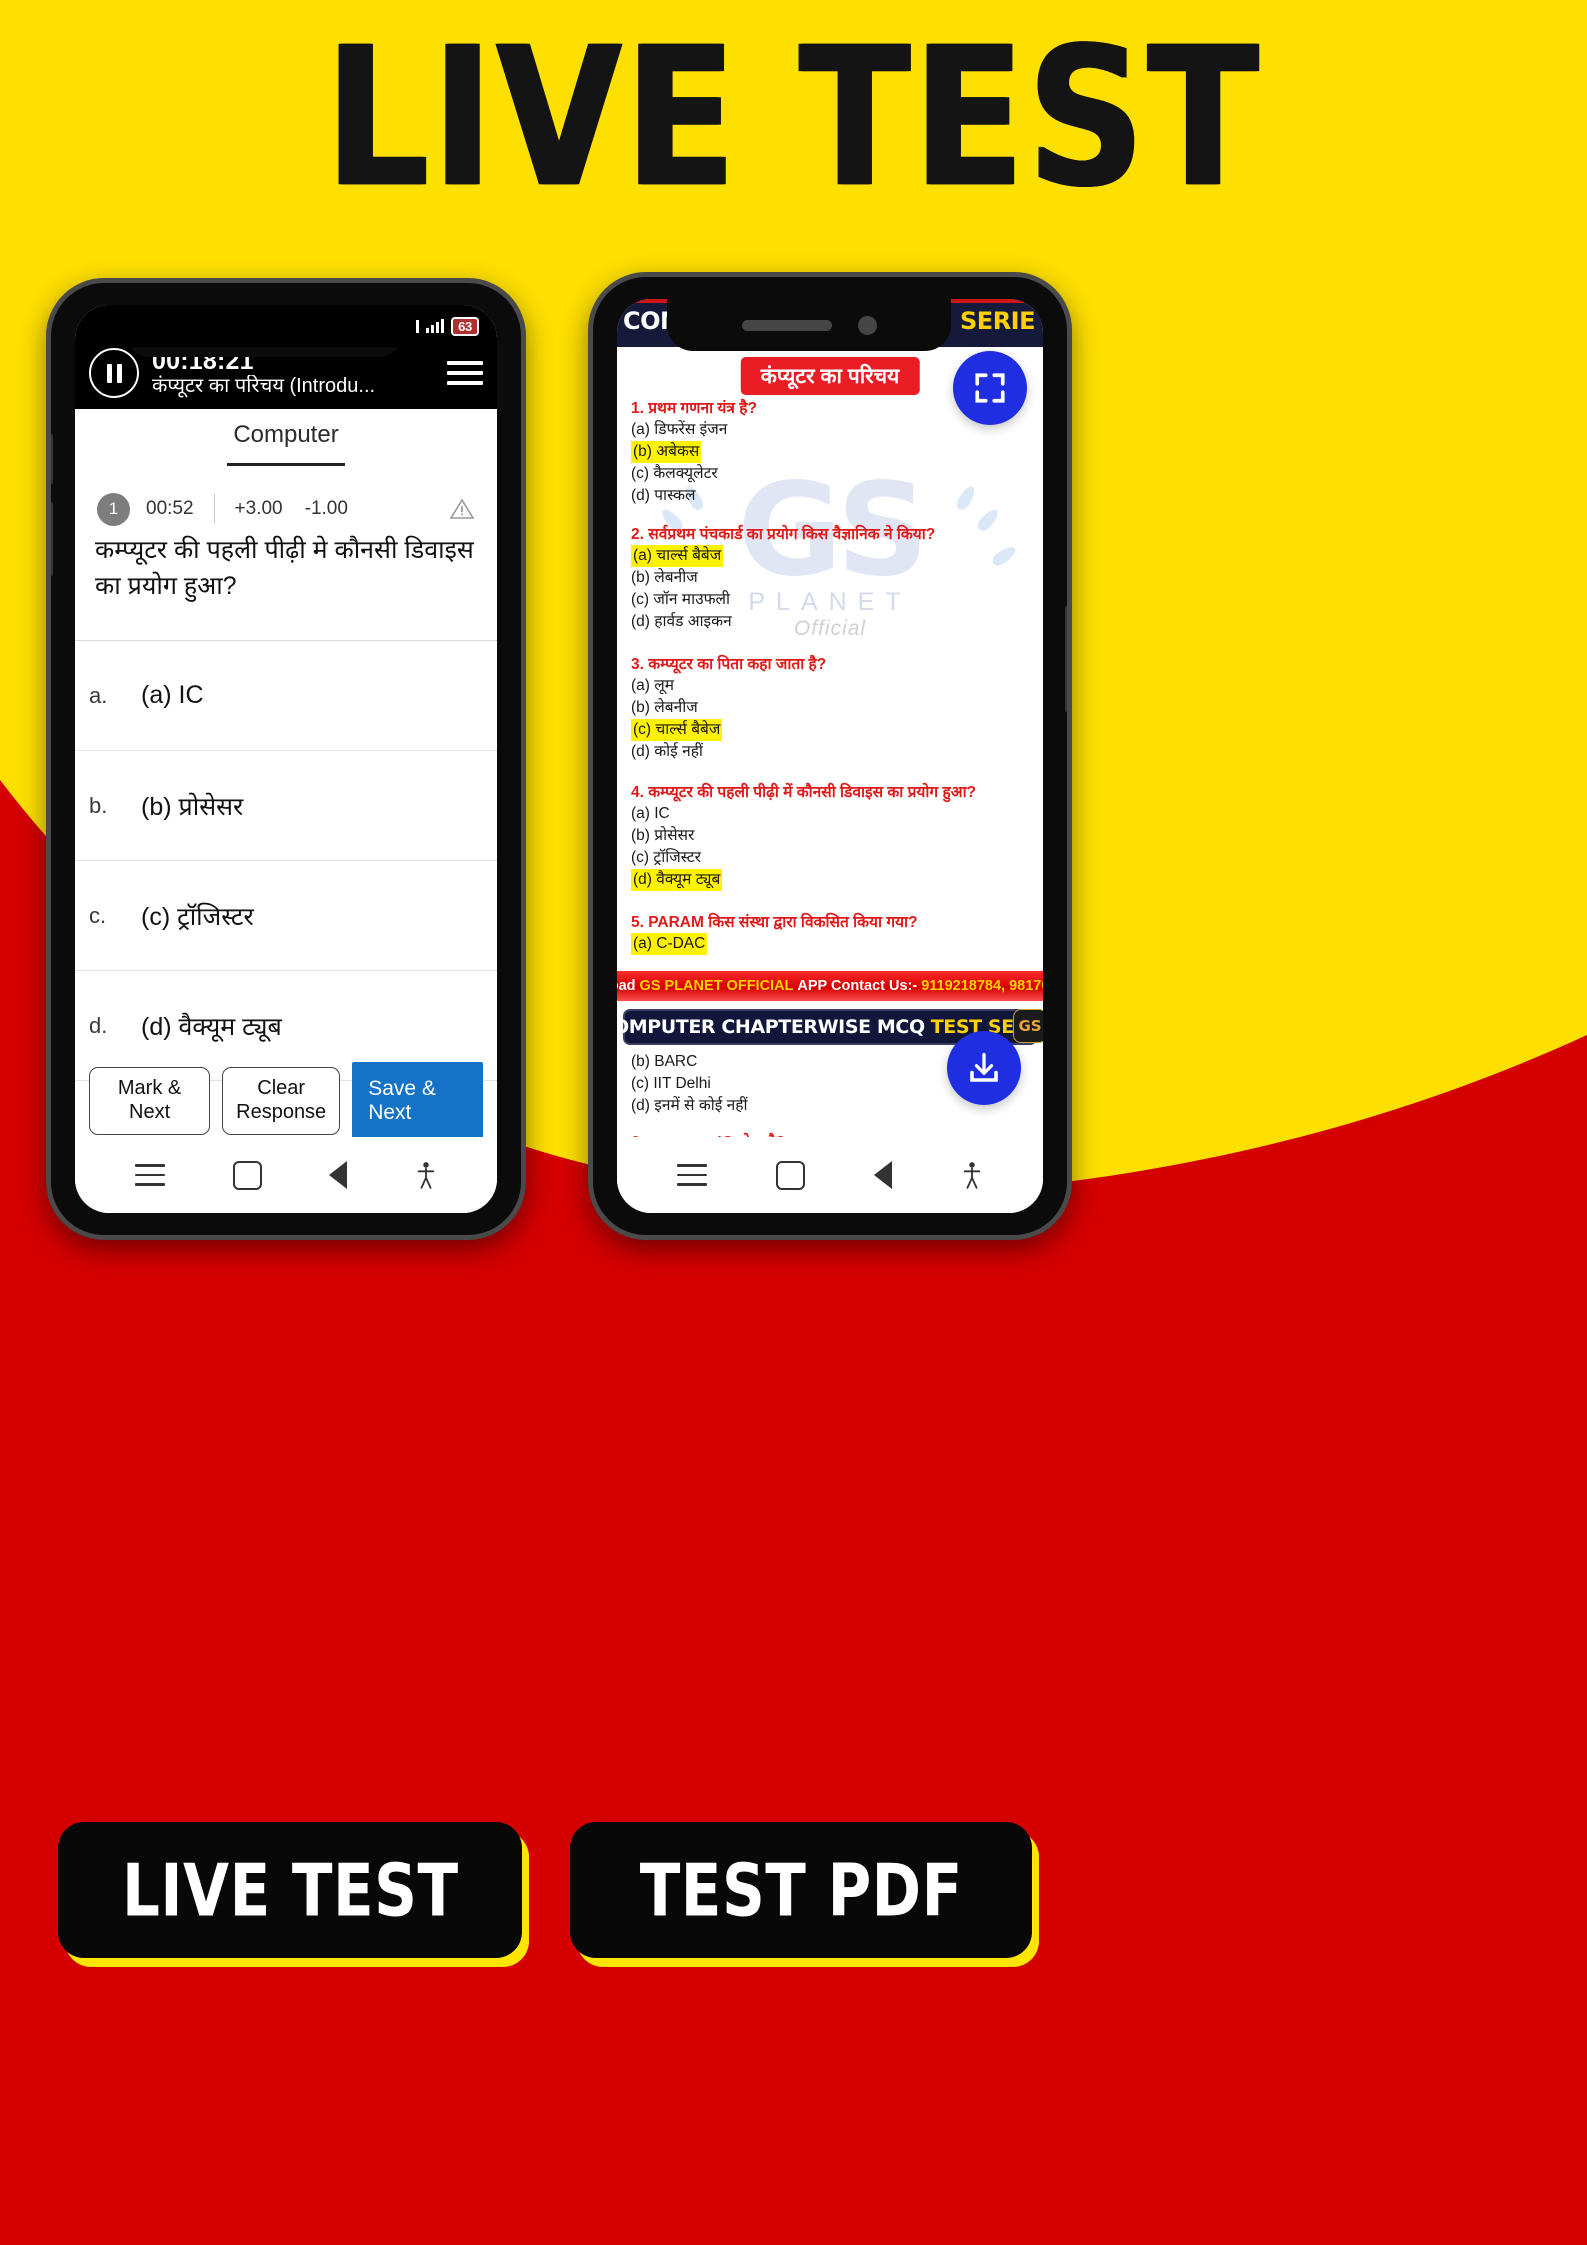 This screenshot has width=1587, height=2245. I want to click on positive-marks: +3.00, so click(258, 508).